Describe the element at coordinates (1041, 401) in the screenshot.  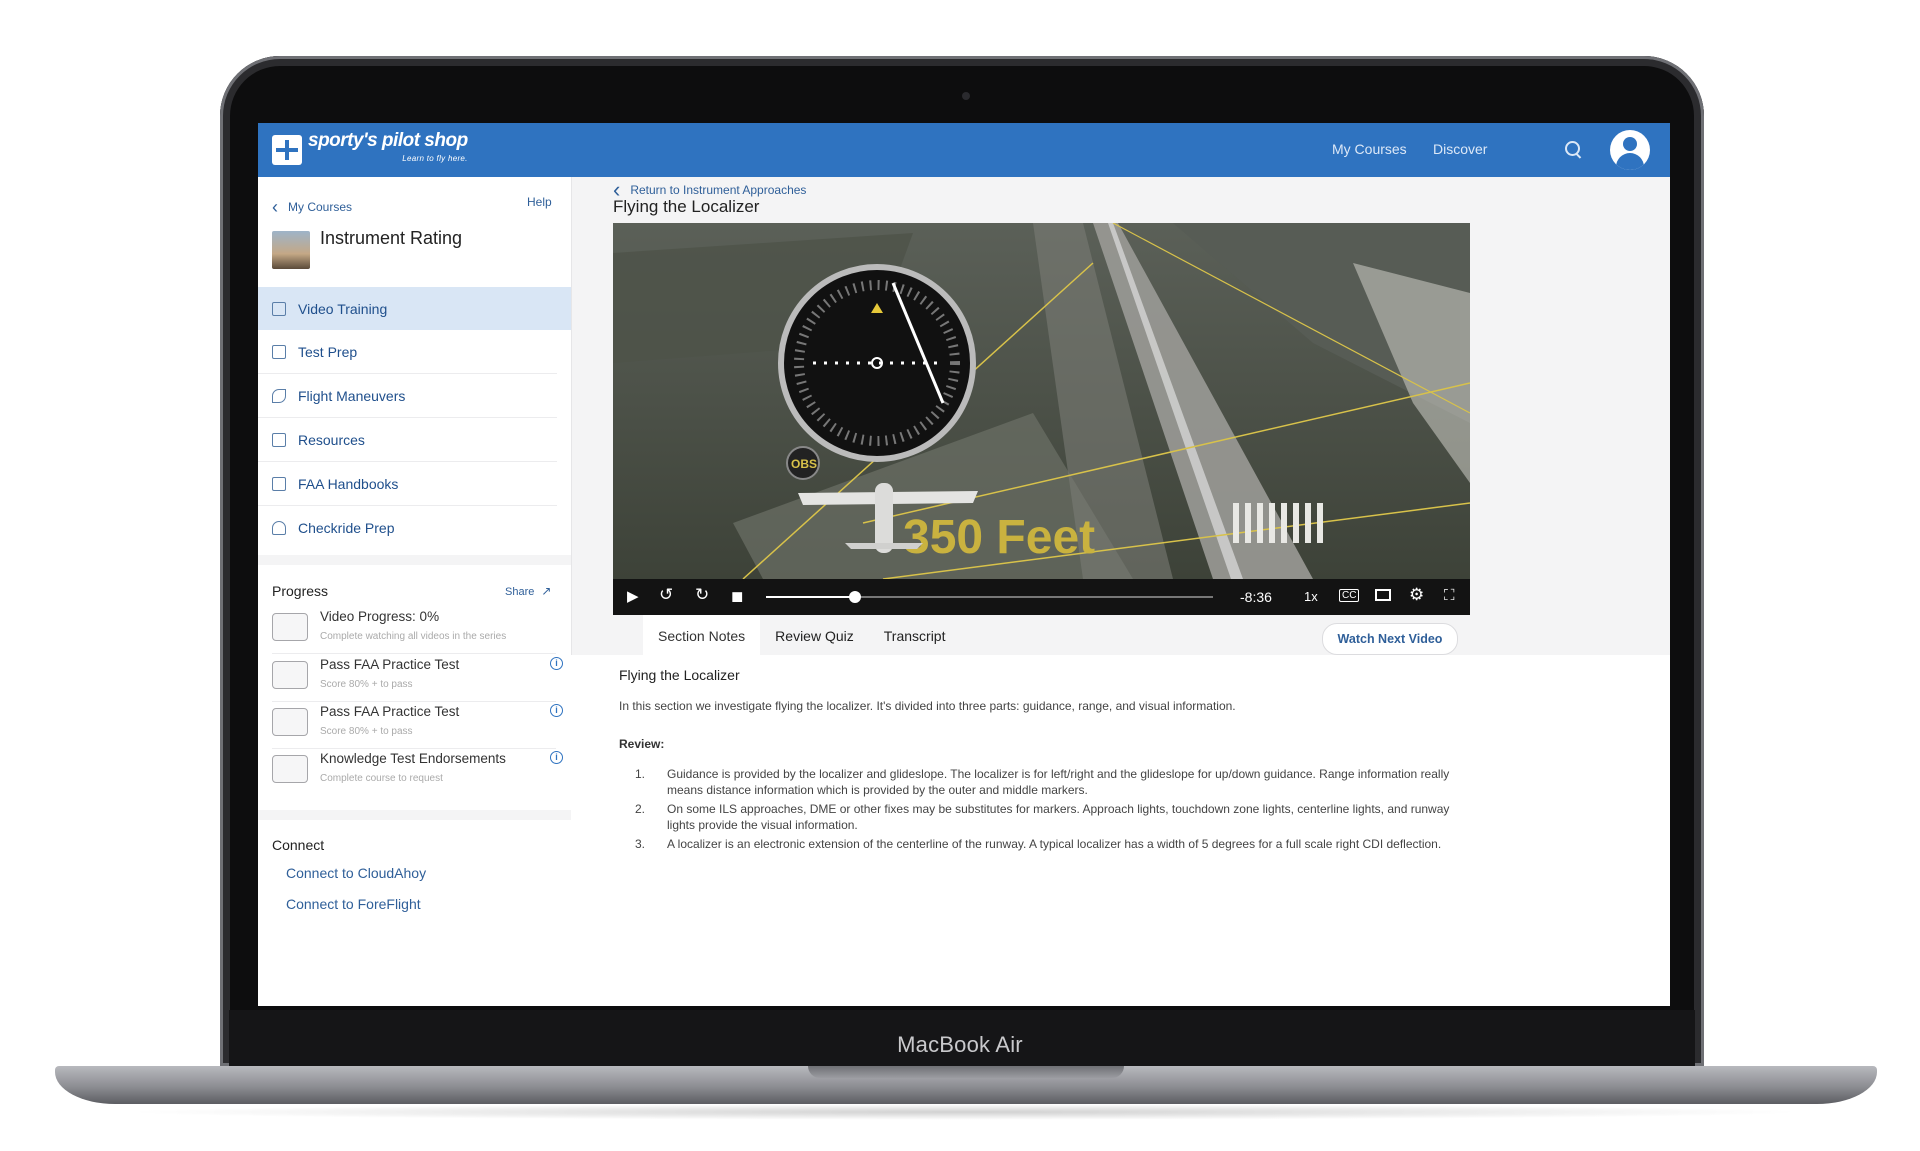
I see `video-frame: 350 Feet OBS` at that location.